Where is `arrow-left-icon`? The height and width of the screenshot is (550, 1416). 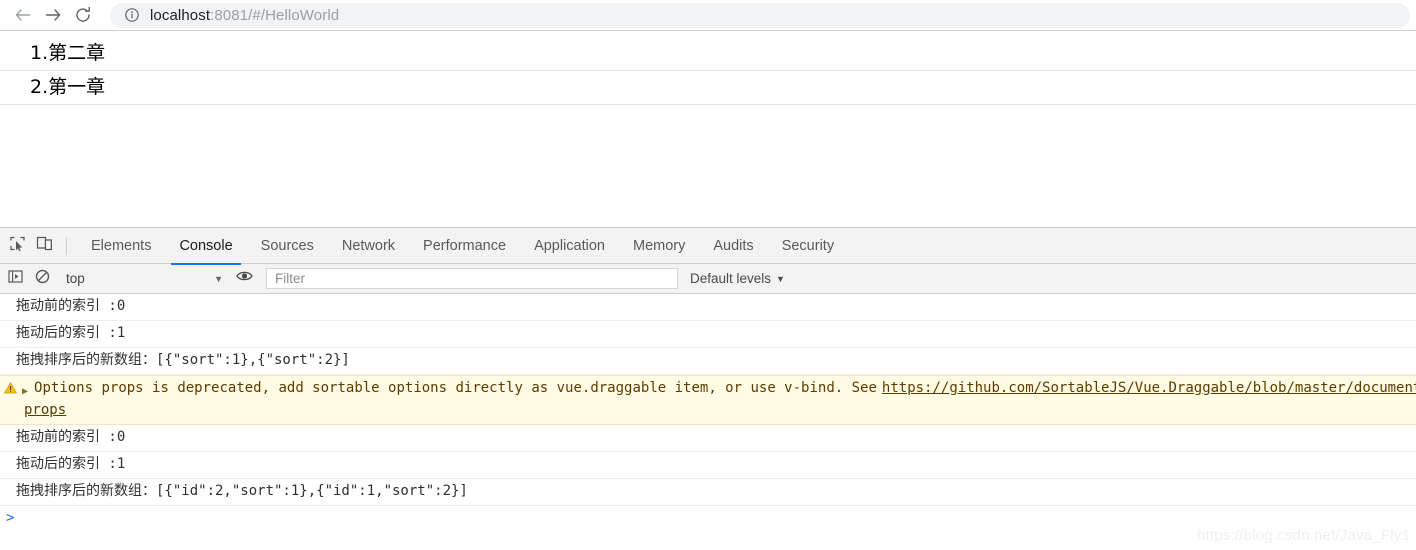
arrow-left-icon is located at coordinates (23, 15).